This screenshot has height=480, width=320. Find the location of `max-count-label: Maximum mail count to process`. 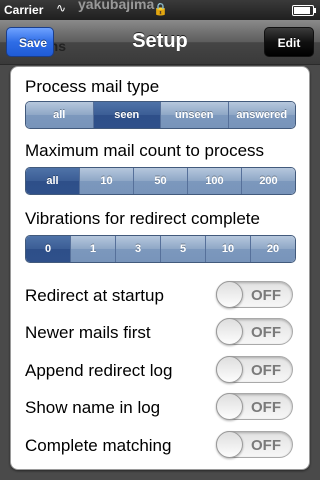

max-count-label: Maximum mail count to process is located at coordinates (145, 150).